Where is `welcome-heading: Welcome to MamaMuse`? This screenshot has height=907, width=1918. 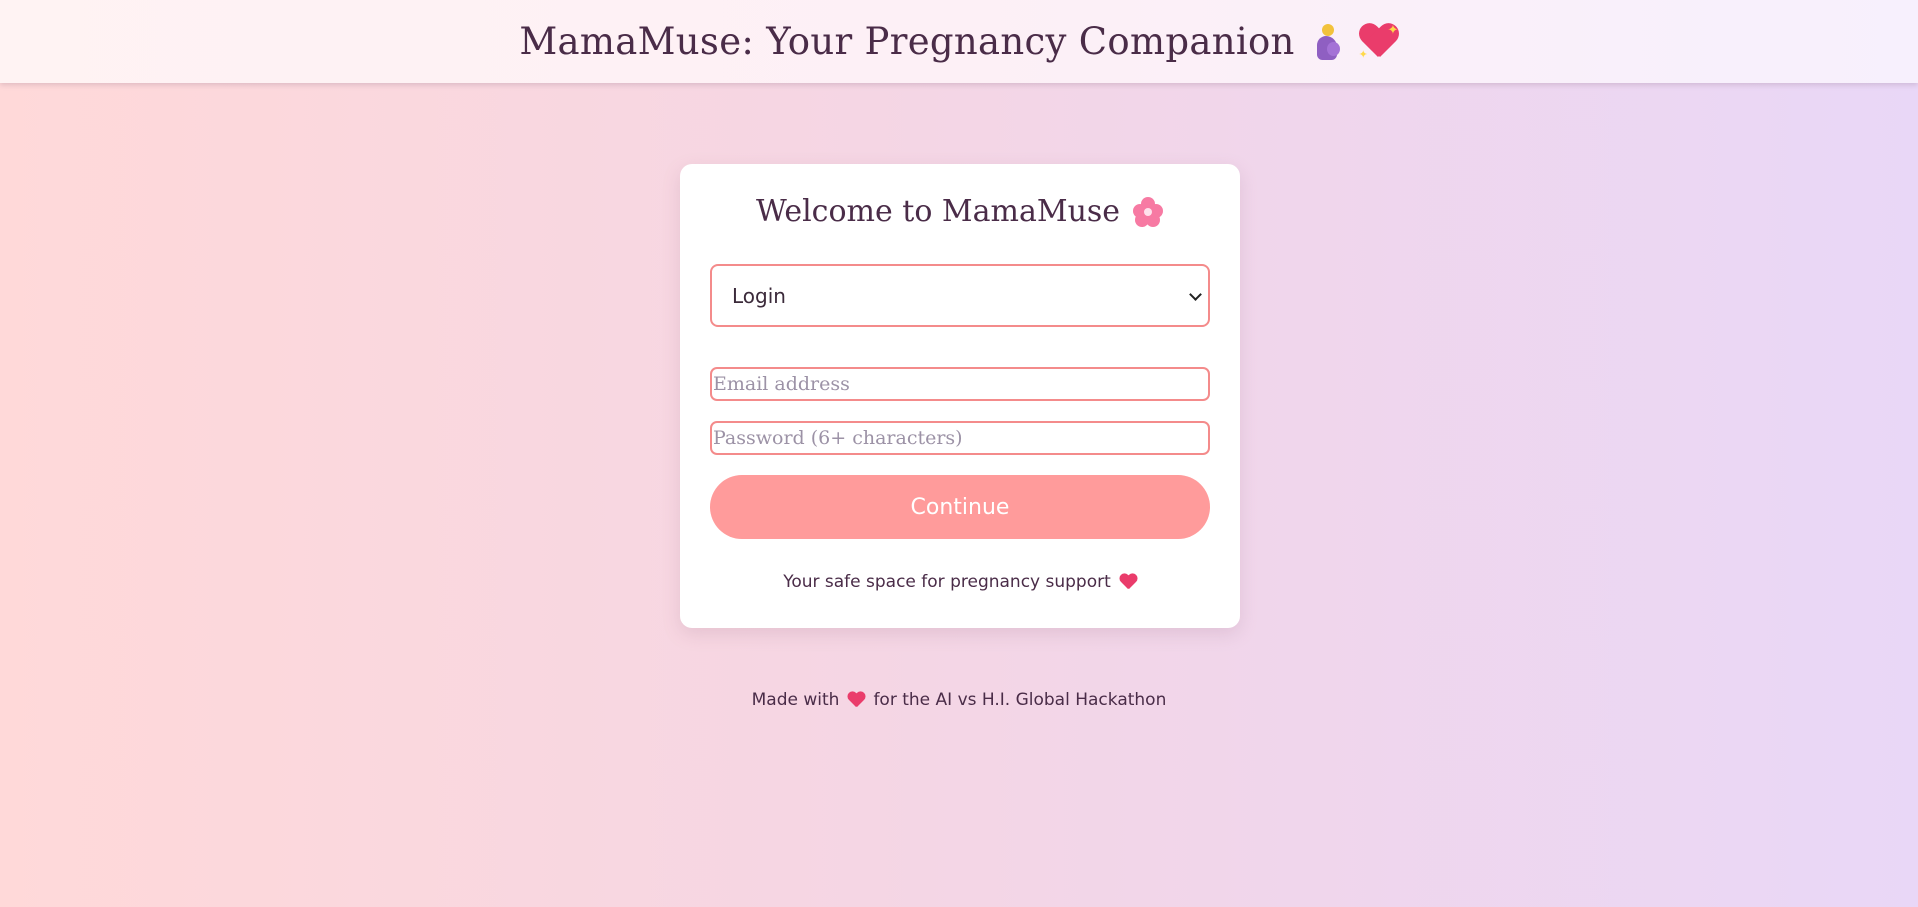
welcome-heading: Welcome to MamaMuse is located at coordinates (960, 211).